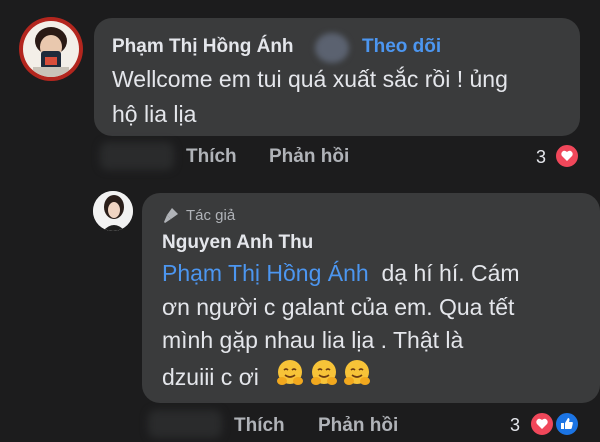 Image resolution: width=600 pixels, height=442 pixels. Describe the element at coordinates (332, 48) in the screenshot. I see `blurred-badge` at that location.